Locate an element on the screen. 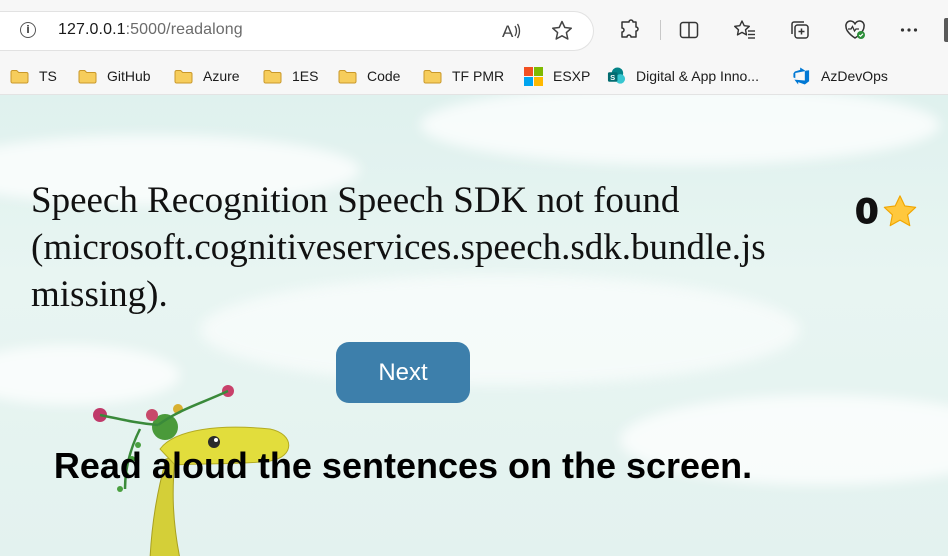  read-aloud-icon: A is located at coordinates (511, 31).